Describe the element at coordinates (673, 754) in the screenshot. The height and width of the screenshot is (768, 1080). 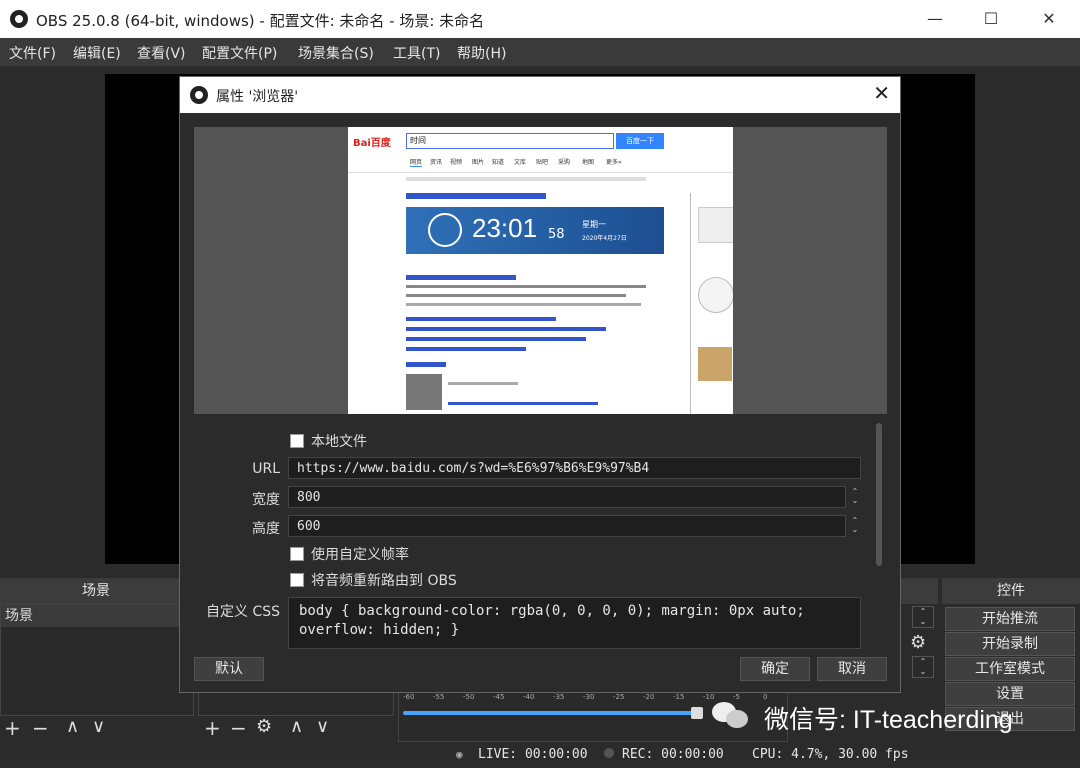
I see `rec-timer: REC: 00:00:00` at that location.